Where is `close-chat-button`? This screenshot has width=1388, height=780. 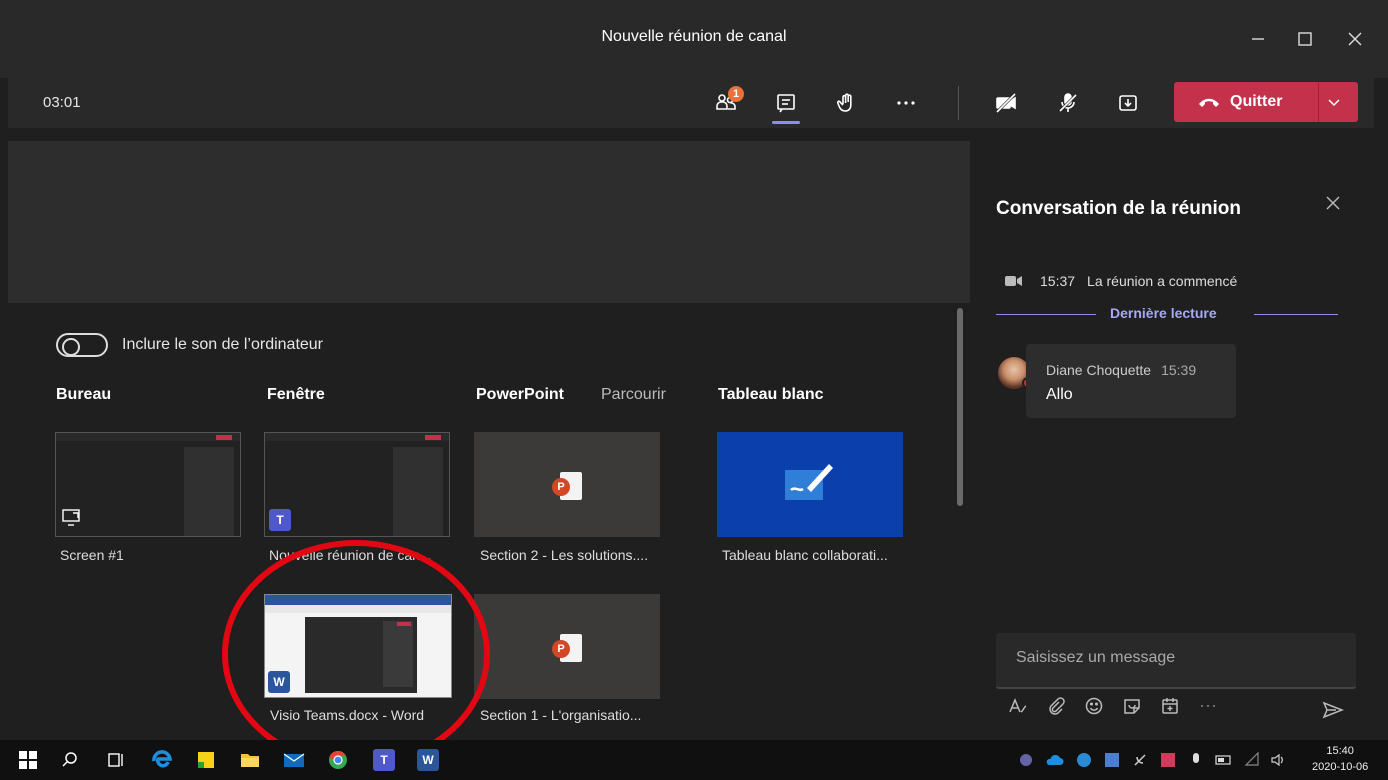 close-chat-button is located at coordinates (1333, 204).